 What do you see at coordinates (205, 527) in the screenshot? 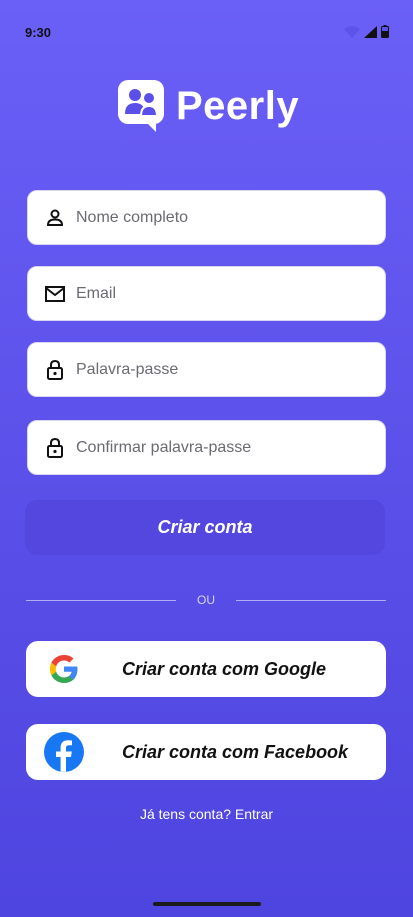
I see `create-account-button: Criar conta` at bounding box center [205, 527].